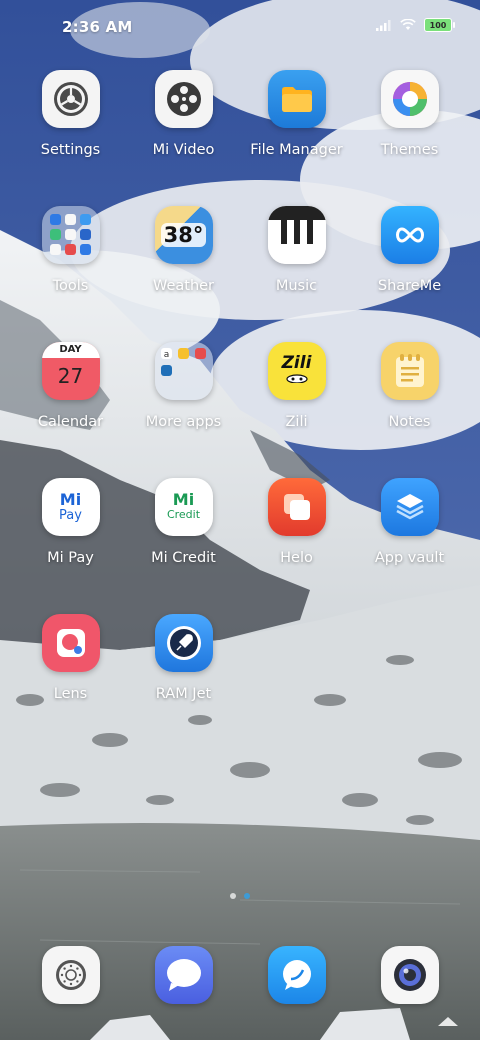 Image resolution: width=480 pixels, height=1040 pixels. Describe the element at coordinates (296, 286) in the screenshot. I see `app-label: Music` at that location.